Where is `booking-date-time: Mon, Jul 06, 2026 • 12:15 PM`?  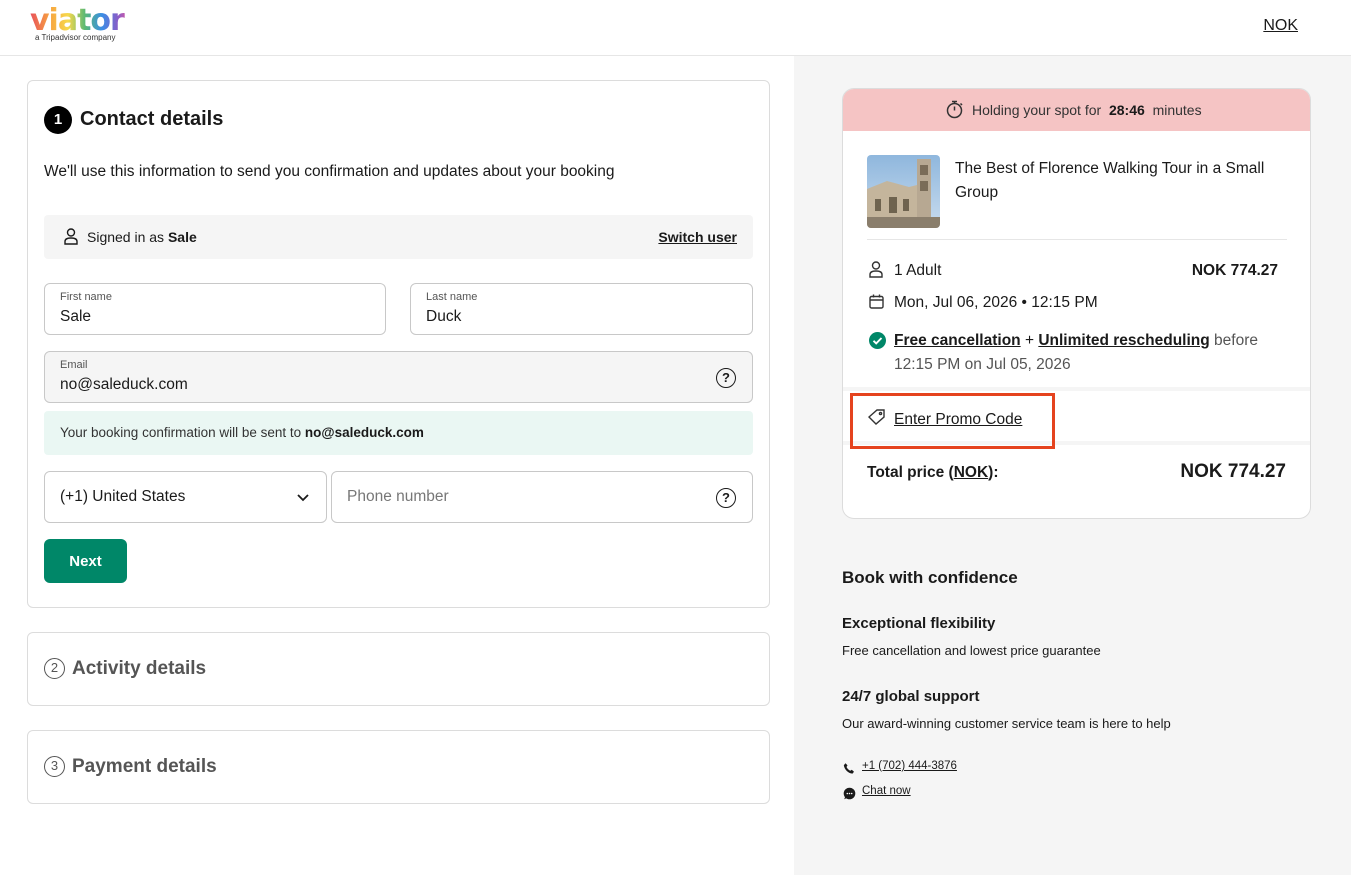
booking-date-time: Mon, Jul 06, 2026 • 12:15 PM is located at coordinates (996, 302).